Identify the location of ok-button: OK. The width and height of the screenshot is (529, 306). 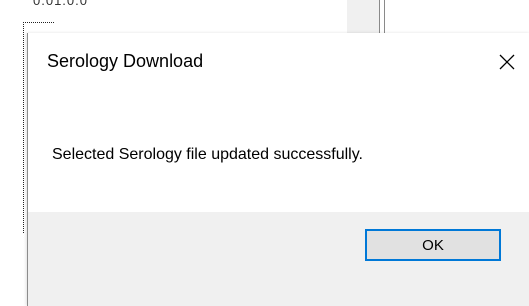
(433, 245).